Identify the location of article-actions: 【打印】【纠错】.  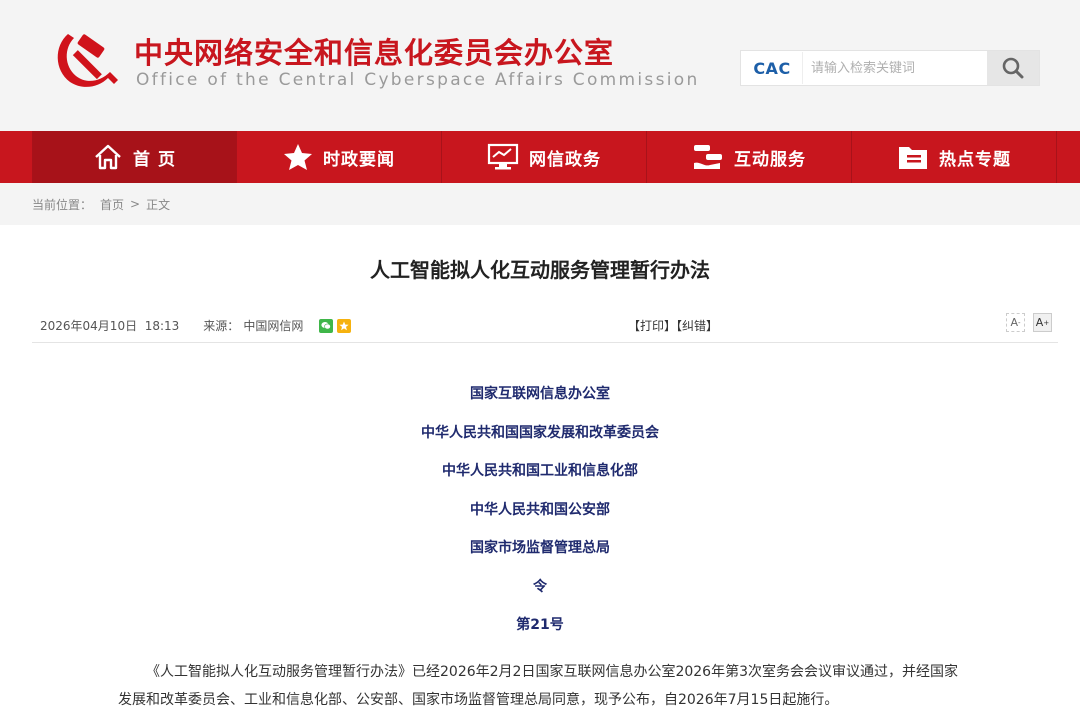
(673, 325).